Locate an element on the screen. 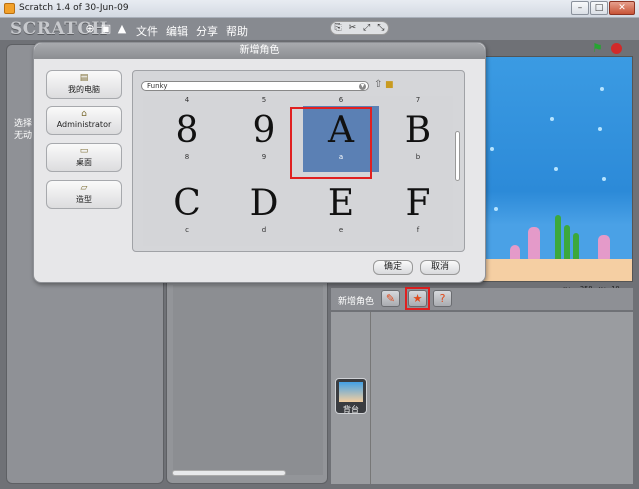 The height and width of the screenshot is (489, 639). new-sprite-label: 新增角色 is located at coordinates (356, 302).